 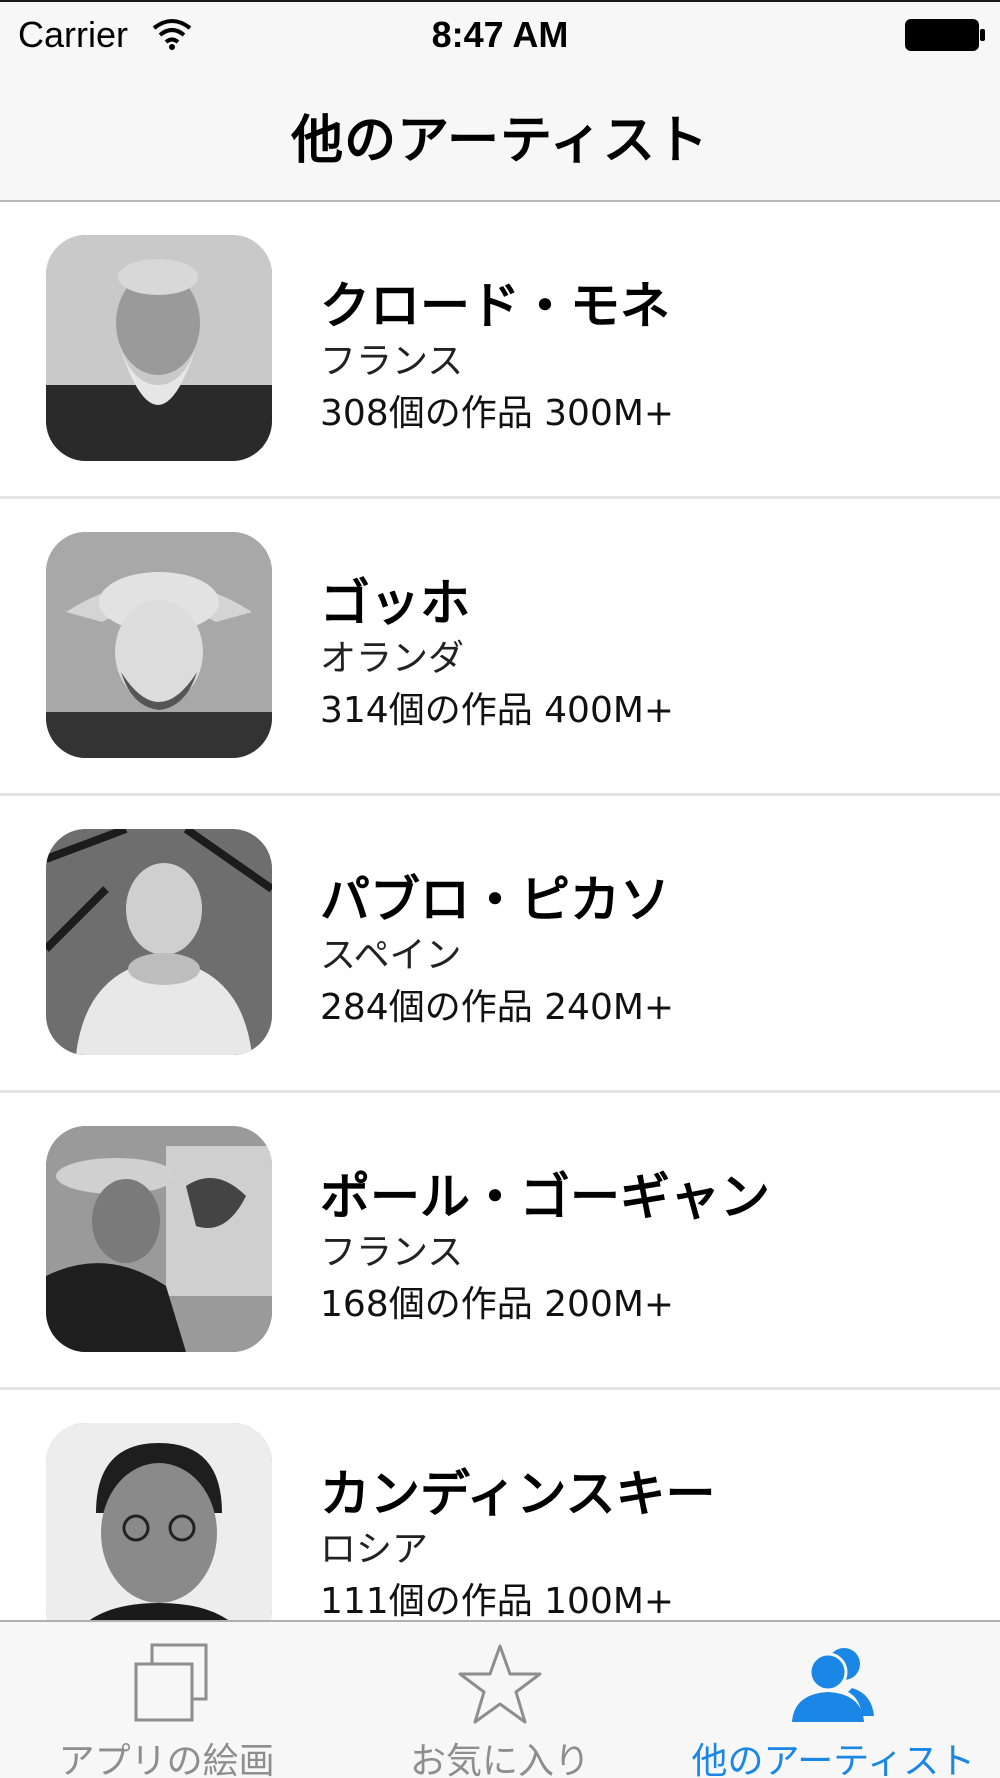 What do you see at coordinates (171, 1682) in the screenshot?
I see `stacked-squares-icon` at bounding box center [171, 1682].